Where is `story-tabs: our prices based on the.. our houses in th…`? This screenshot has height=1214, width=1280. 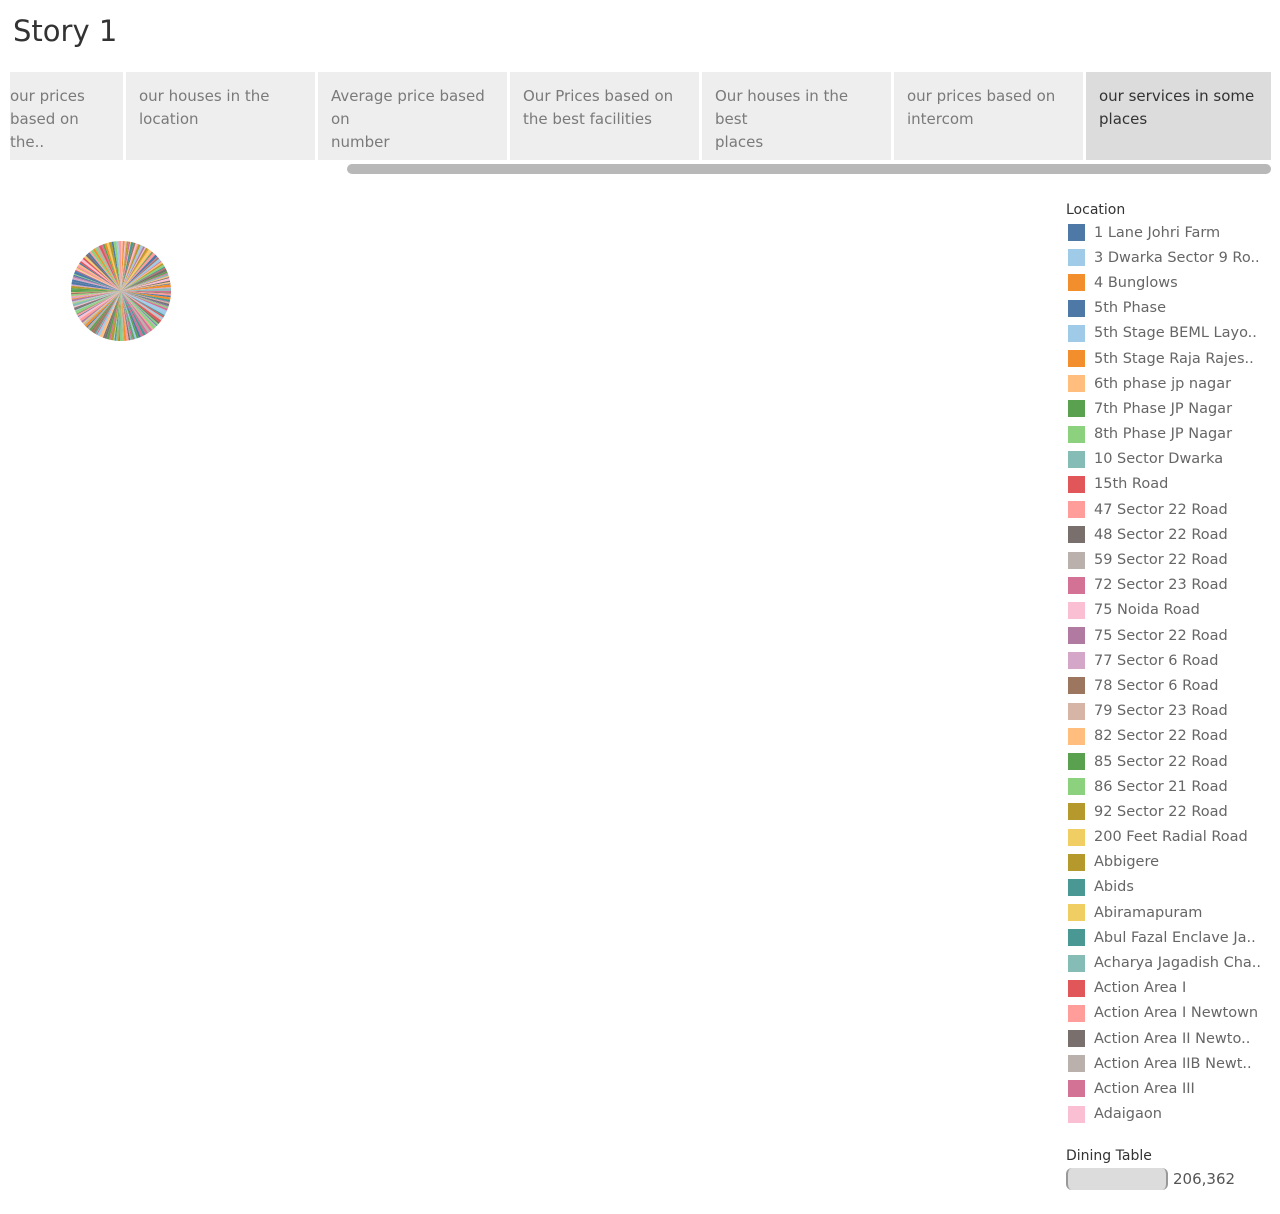 story-tabs: our prices based on the.. our houses in th… is located at coordinates (640, 116).